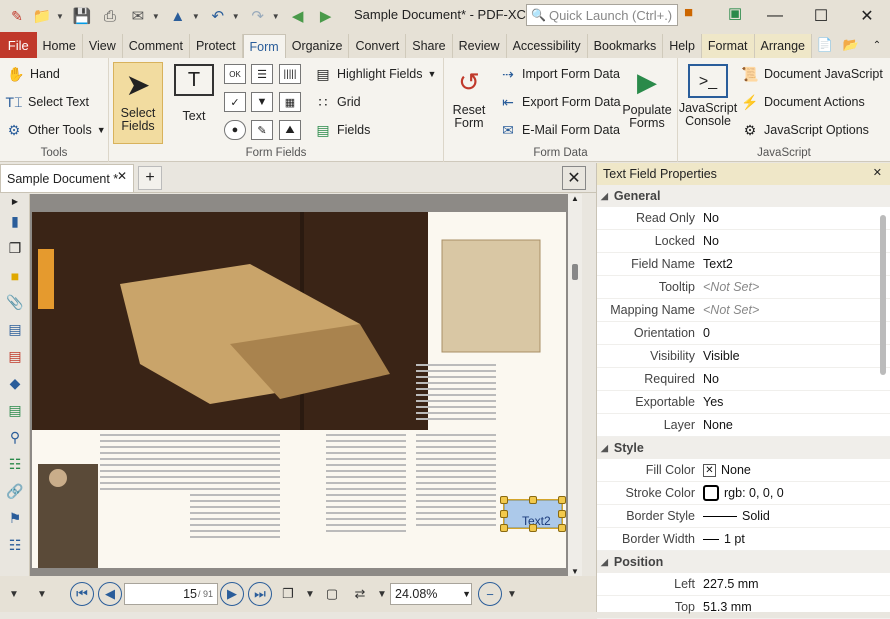 The image size is (890, 619). I want to click on new-tab-button: +, so click(150, 178).